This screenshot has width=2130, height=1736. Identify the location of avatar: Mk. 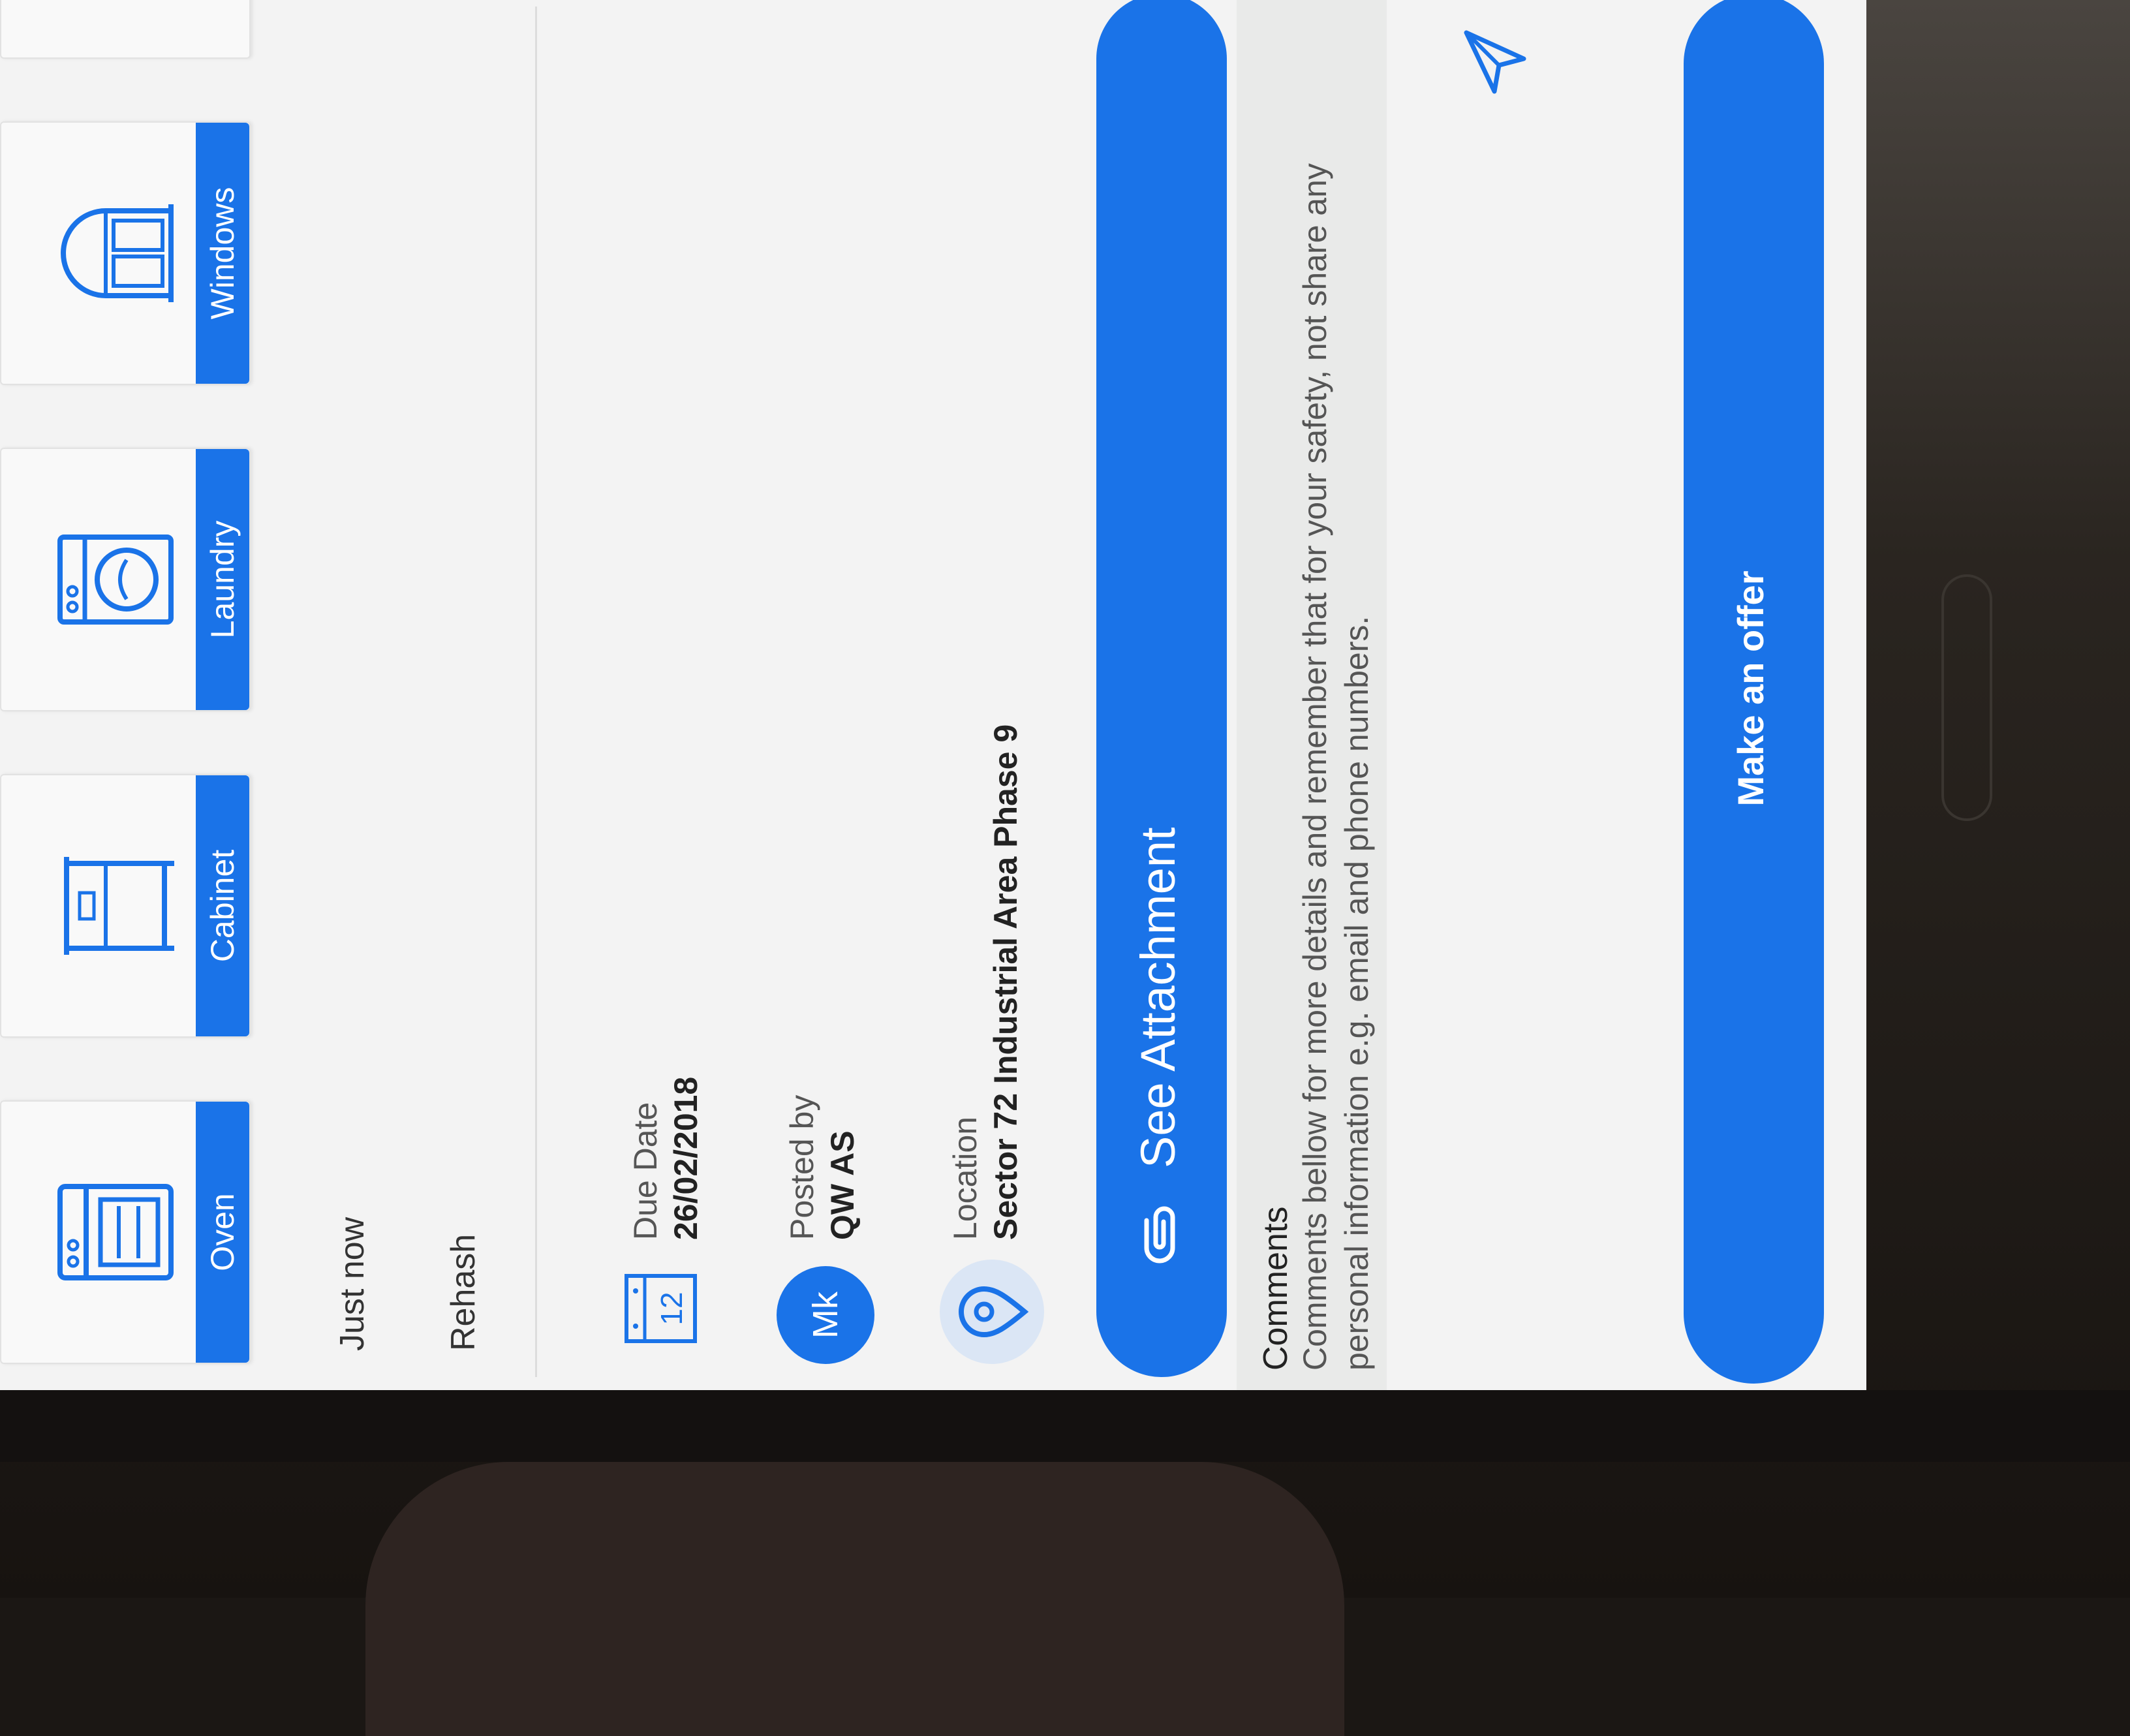
(825, 1315).